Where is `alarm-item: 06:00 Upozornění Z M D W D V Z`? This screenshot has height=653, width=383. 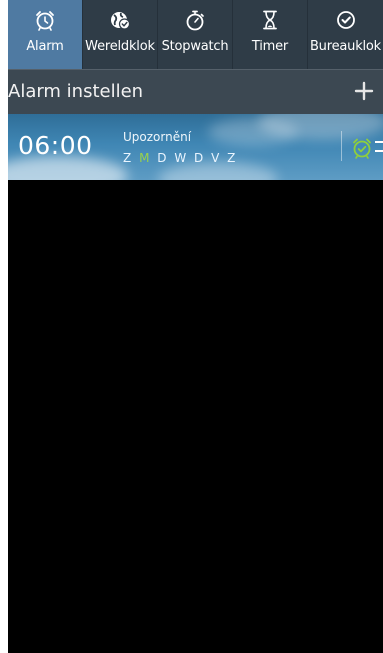 alarm-item: 06:00 Upozornění Z M D W D V Z is located at coordinates (195, 147).